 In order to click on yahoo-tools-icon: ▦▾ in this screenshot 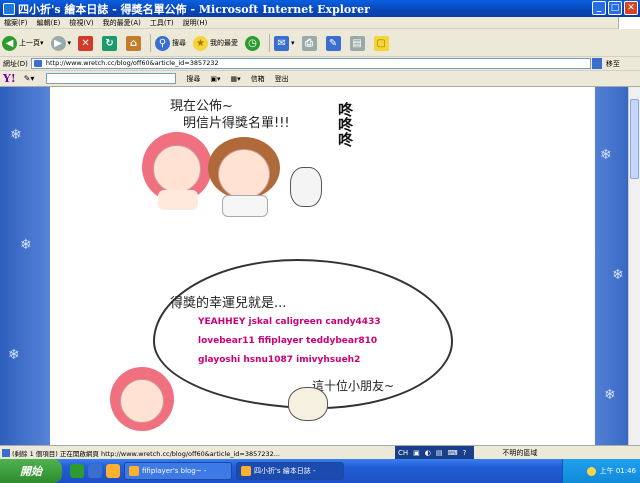, I will do `click(236, 79)`.